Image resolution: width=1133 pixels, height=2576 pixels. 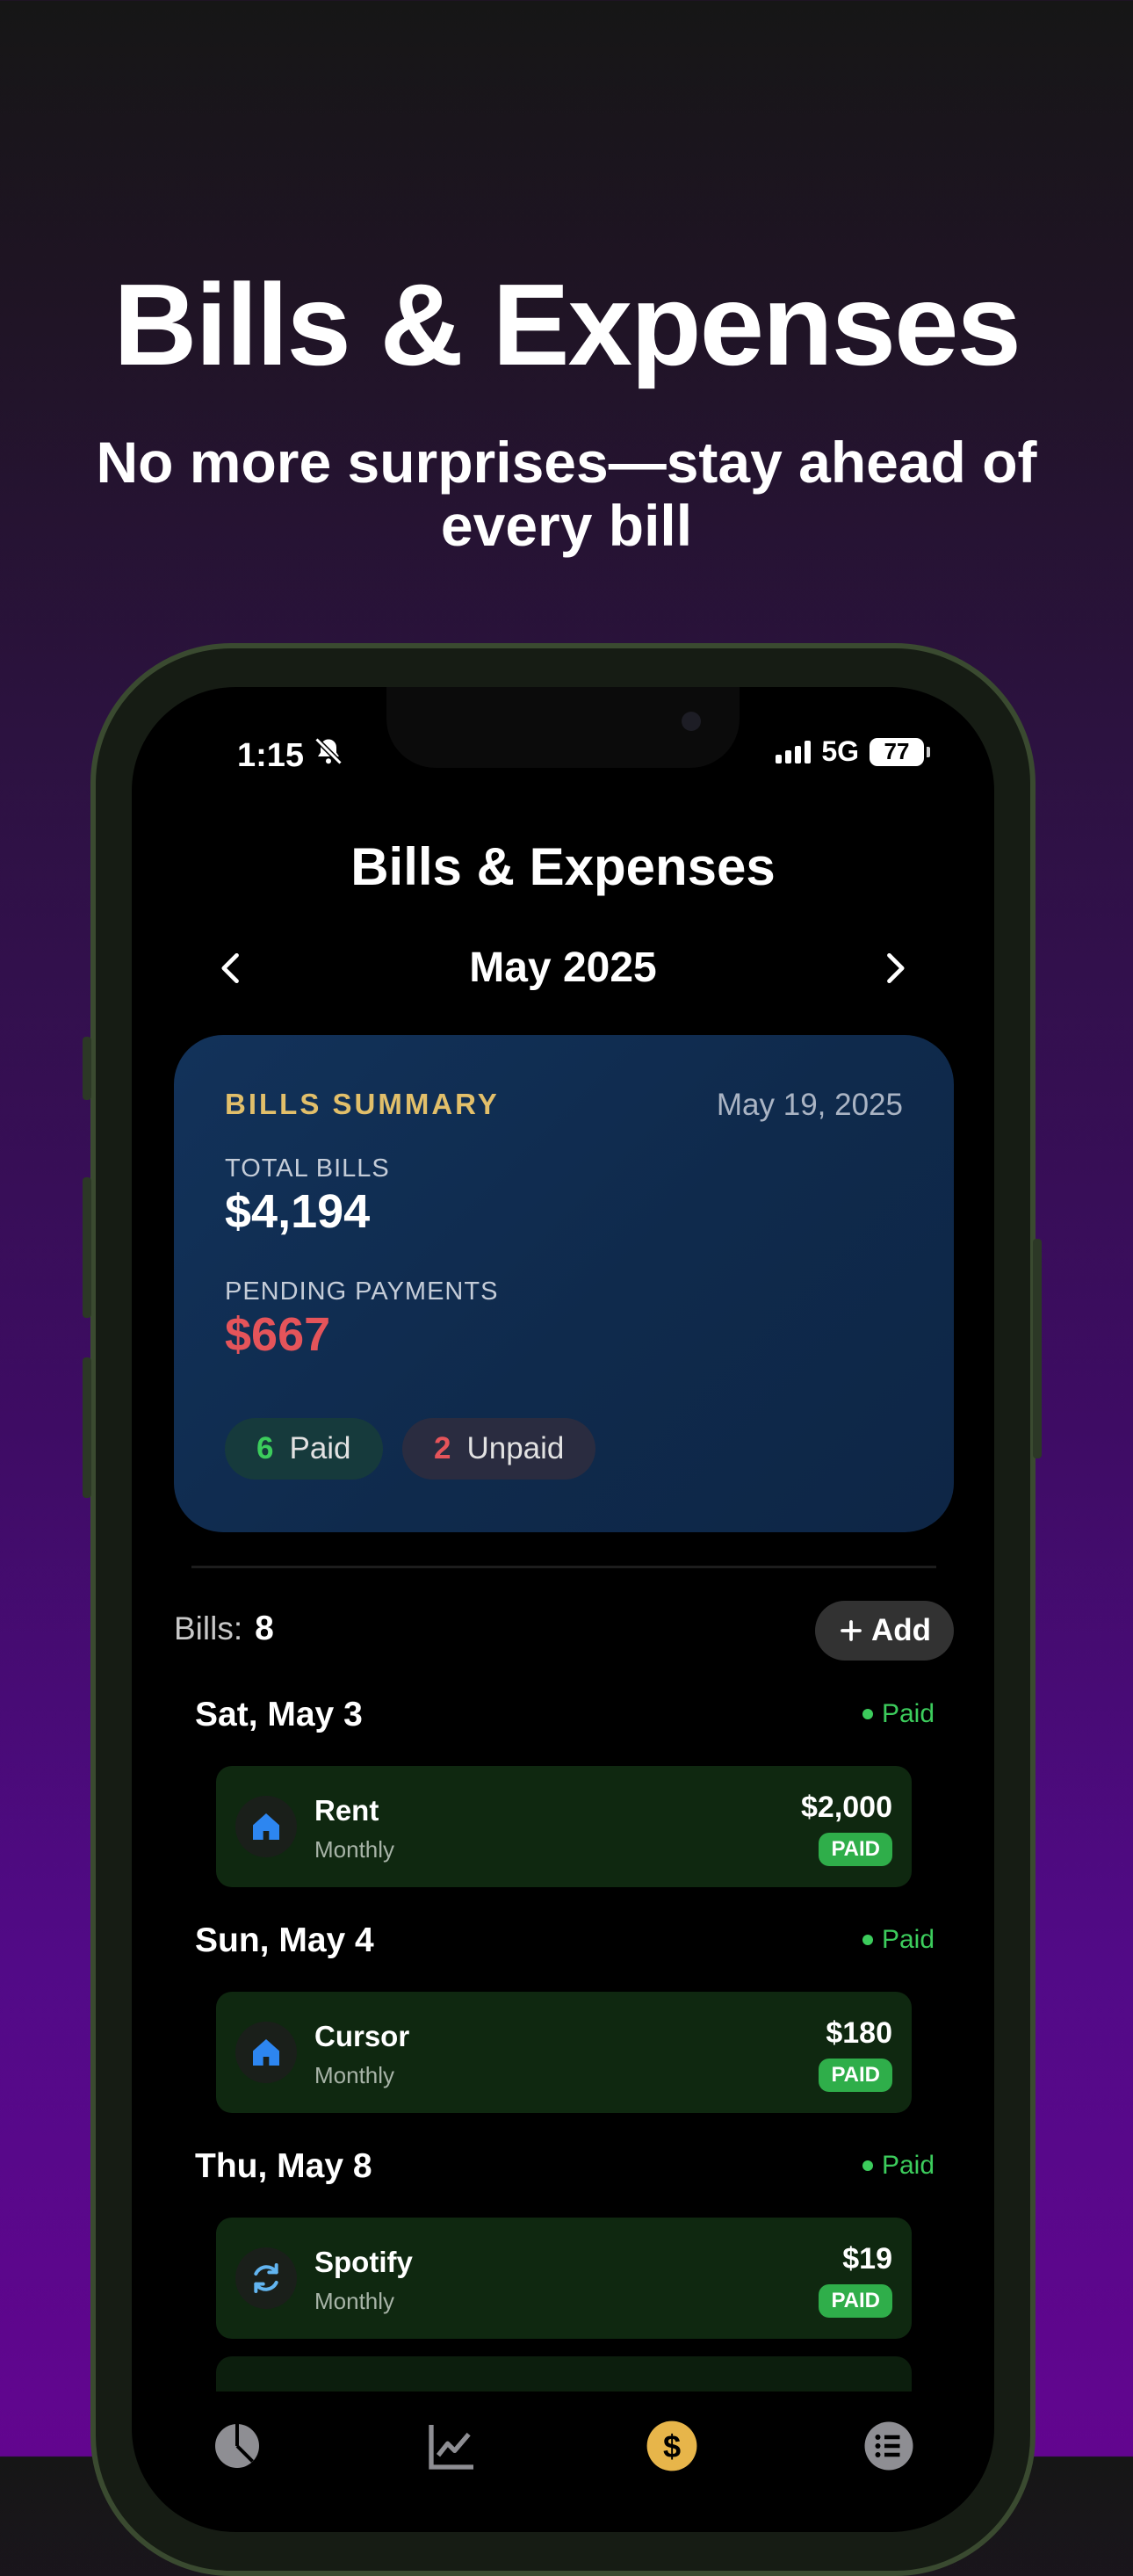 I want to click on trend-chart-icon, so click(x=451, y=2447).